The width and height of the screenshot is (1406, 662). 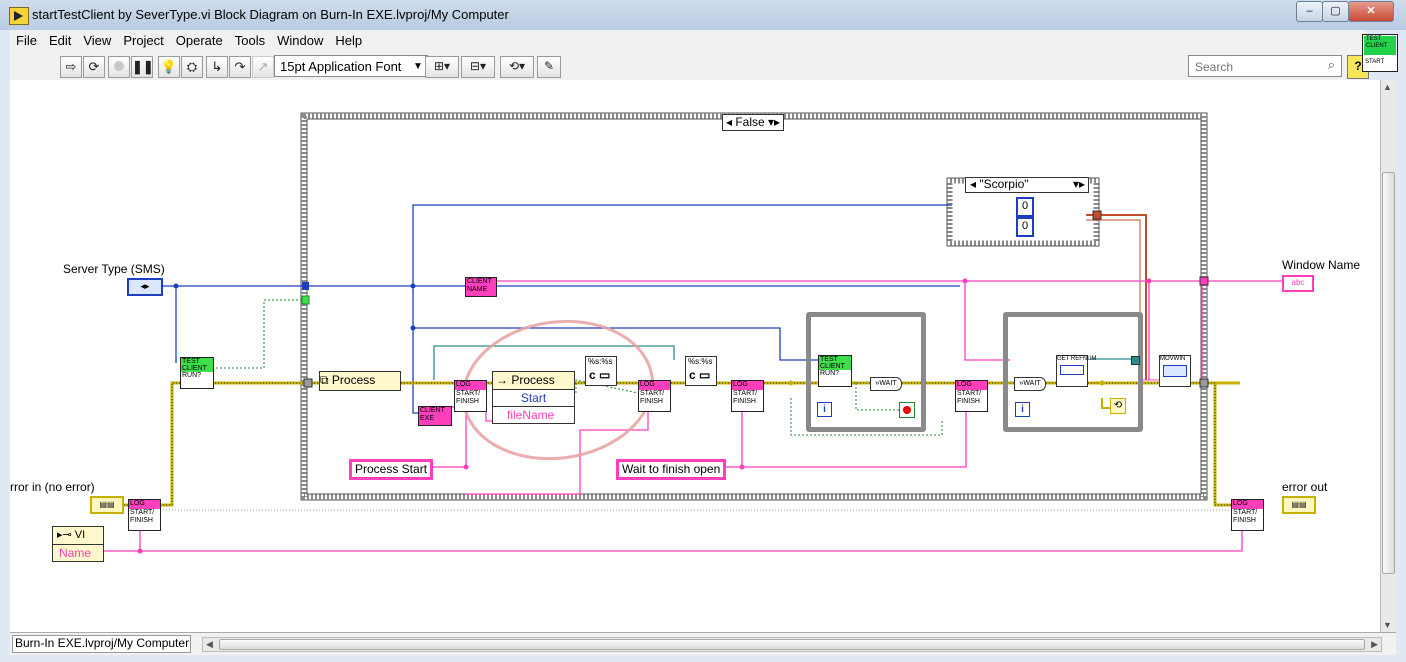 What do you see at coordinates (107, 505) in the screenshot?
I see `error-in-terminal: ▤▤` at bounding box center [107, 505].